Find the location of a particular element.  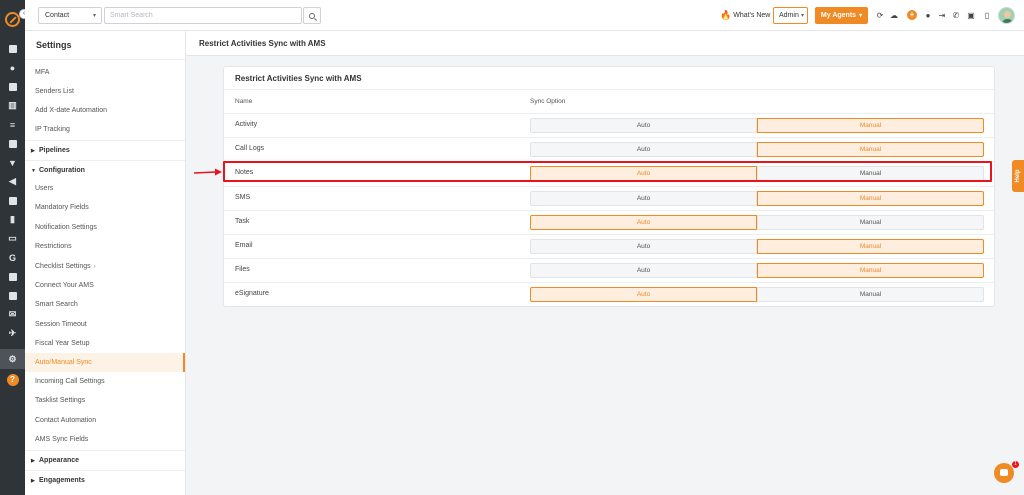

sync-row-task: Task Auto Manual is located at coordinates (609, 221).